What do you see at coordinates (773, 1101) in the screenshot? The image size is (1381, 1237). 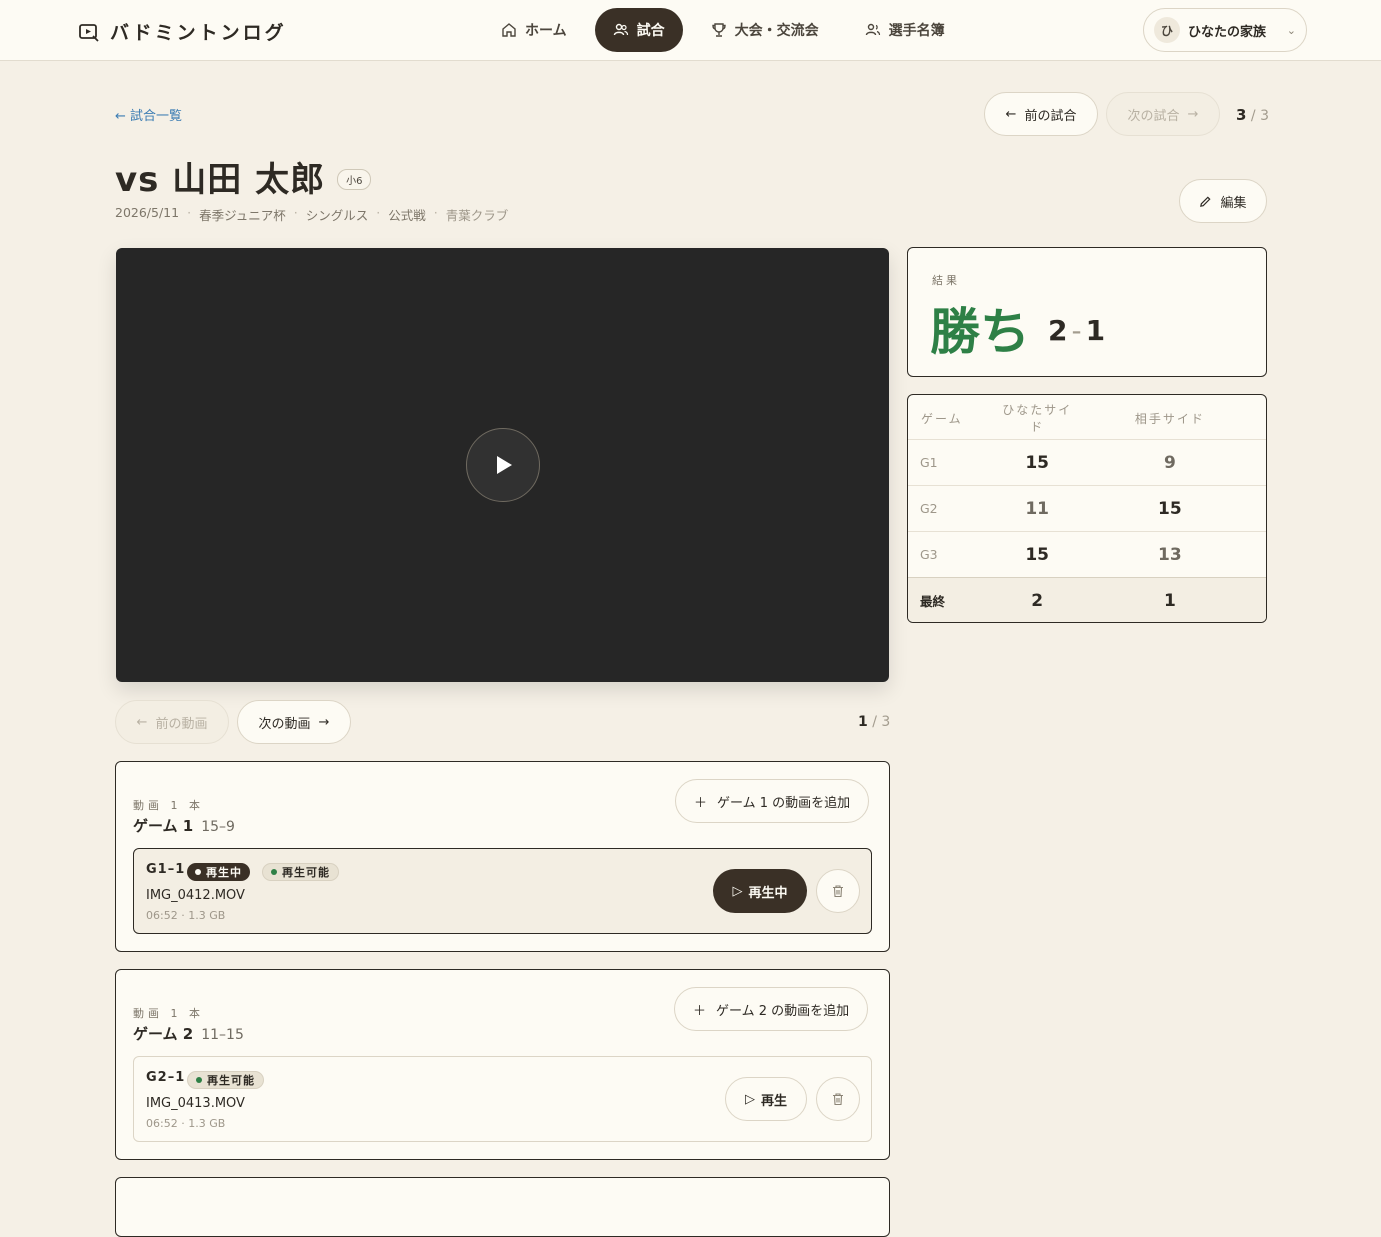 I see `play-clip-label: 再生` at bounding box center [773, 1101].